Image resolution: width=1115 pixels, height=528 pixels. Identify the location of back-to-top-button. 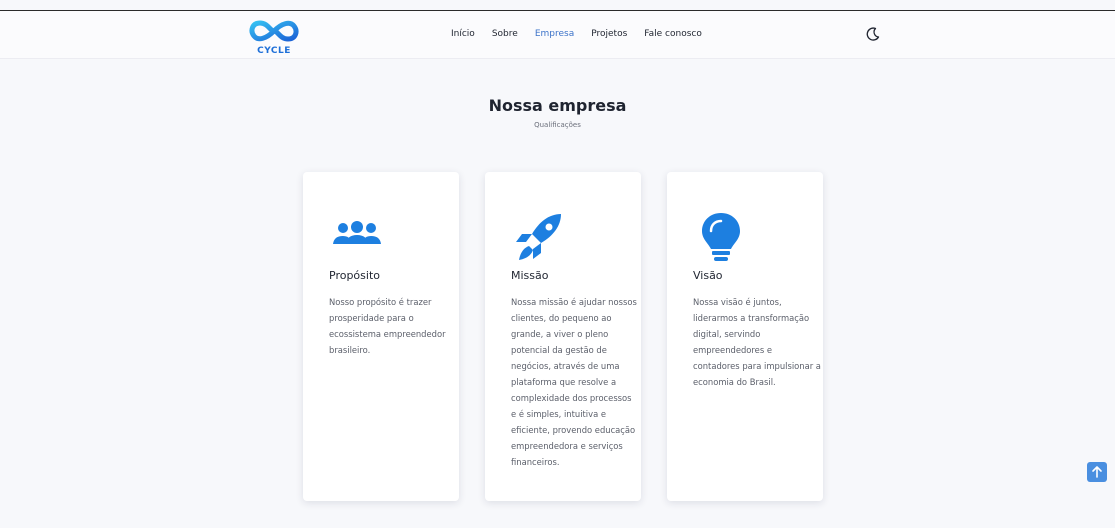
(1097, 472).